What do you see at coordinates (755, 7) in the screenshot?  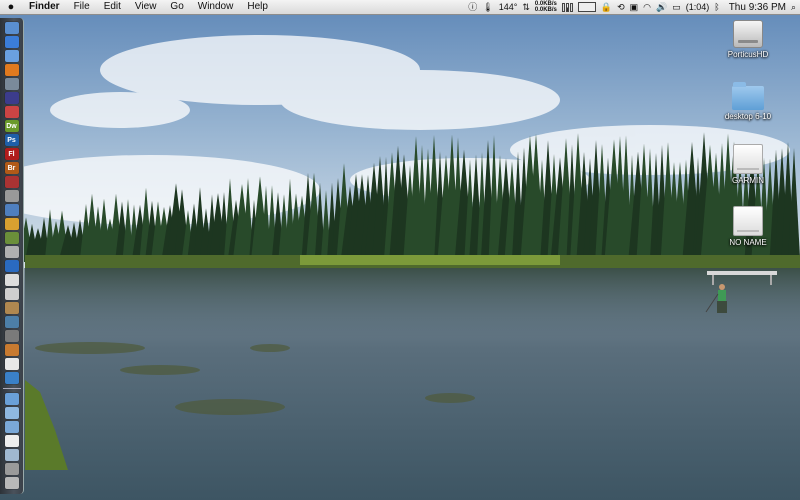 I see `menu-clock: Thu 9:36 PM` at bounding box center [755, 7].